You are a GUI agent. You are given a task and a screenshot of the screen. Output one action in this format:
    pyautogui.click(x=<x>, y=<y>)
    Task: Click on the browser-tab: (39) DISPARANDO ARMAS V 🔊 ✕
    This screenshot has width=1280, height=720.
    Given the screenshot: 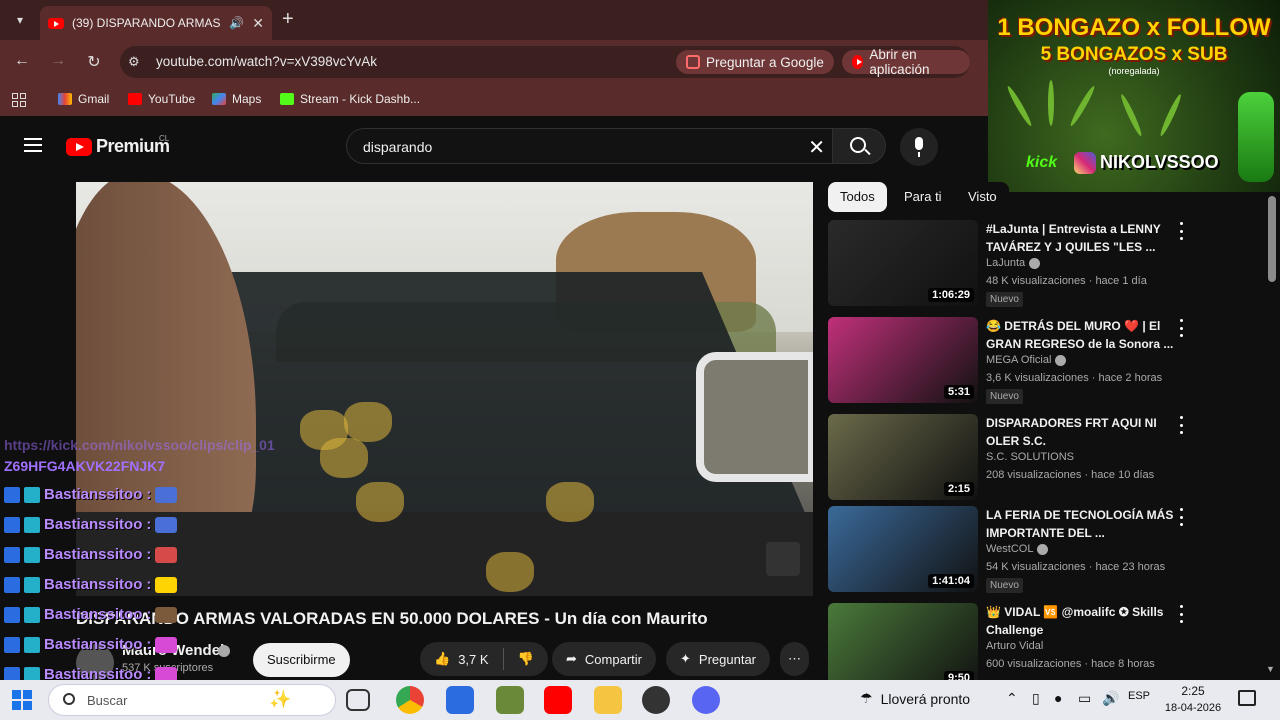 What is the action you would take?
    pyautogui.click(x=156, y=23)
    